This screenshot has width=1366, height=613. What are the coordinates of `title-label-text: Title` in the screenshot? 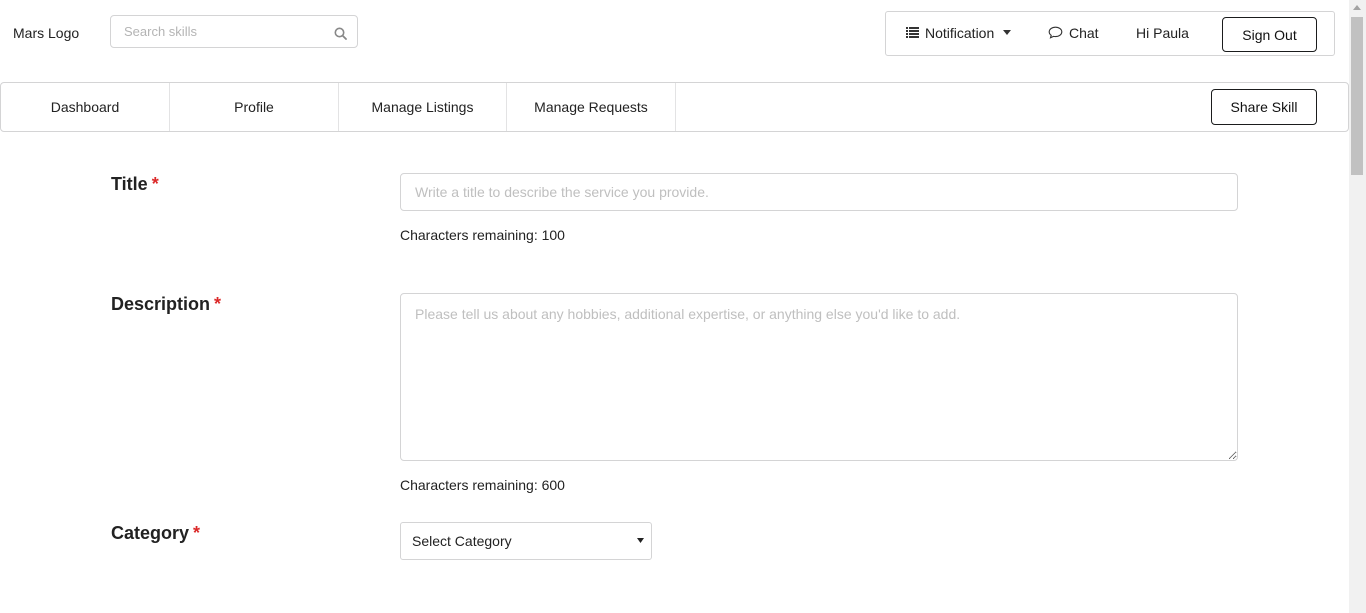 It's located at (129, 184).